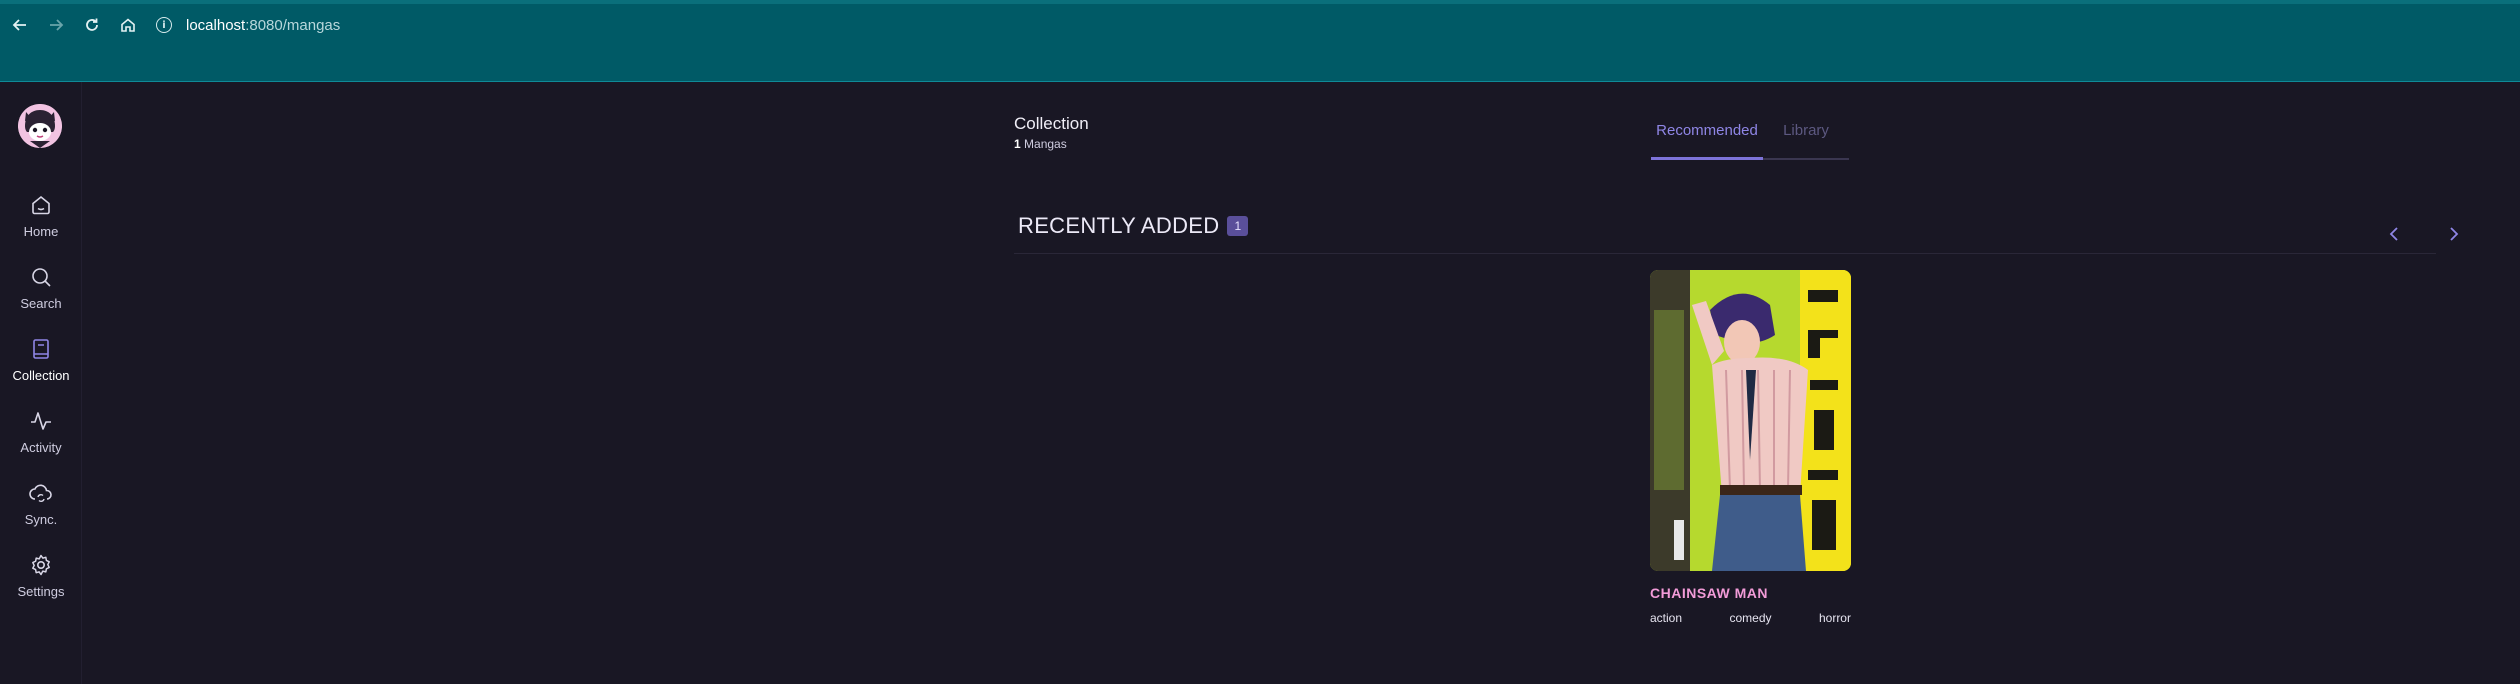  Describe the element at coordinates (40, 493) in the screenshot. I see `cloud-sync-icon` at that location.